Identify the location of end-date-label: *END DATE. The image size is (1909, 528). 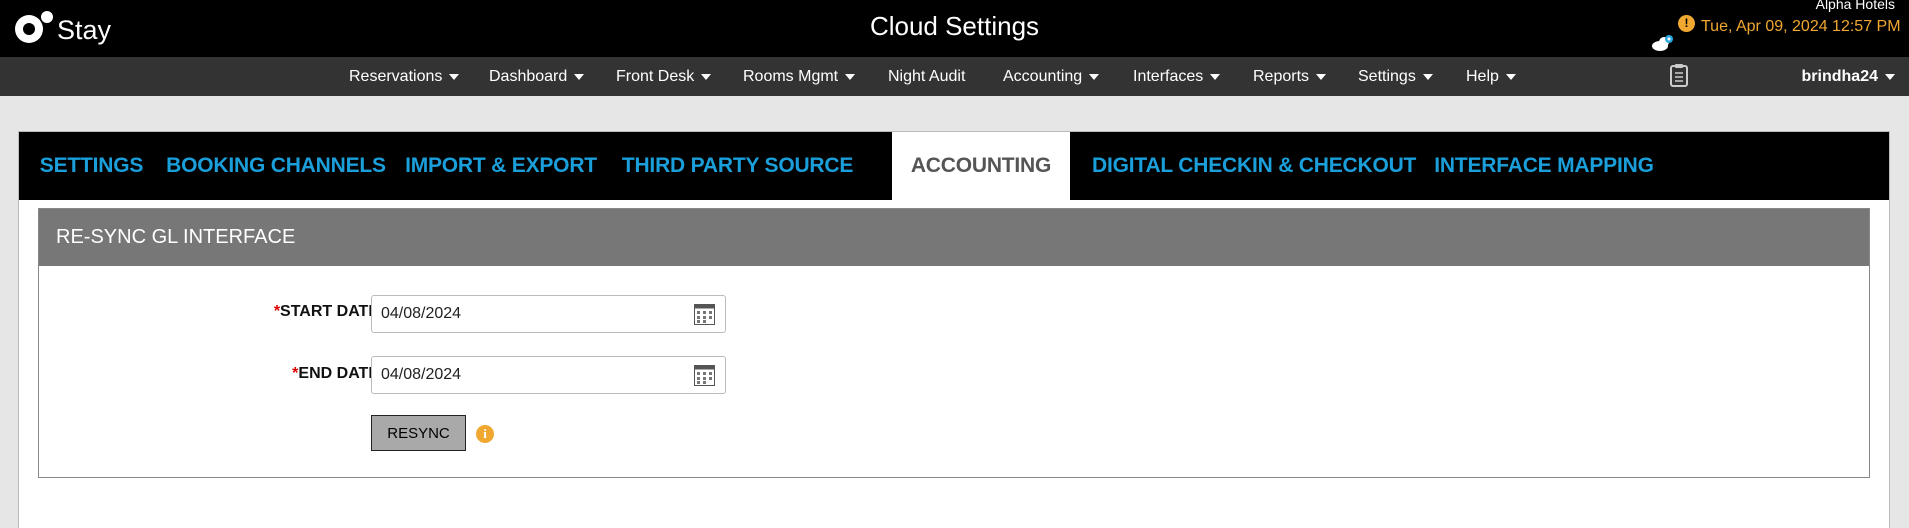
(335, 373).